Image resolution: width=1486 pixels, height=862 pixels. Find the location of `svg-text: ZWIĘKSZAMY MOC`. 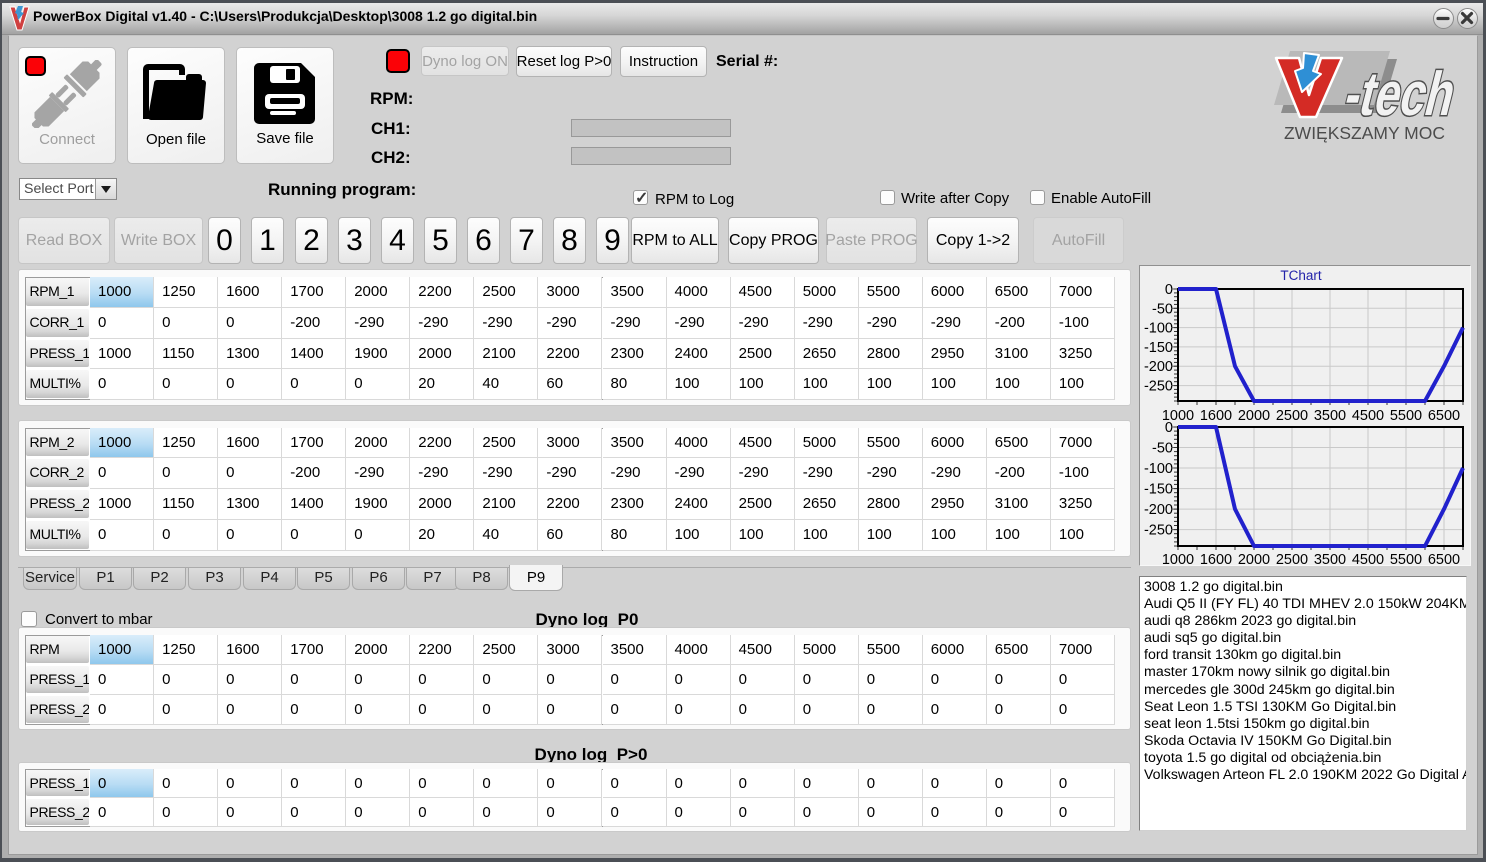

svg-text: ZWIĘKSZAMY MOC is located at coordinates (1364, 133).